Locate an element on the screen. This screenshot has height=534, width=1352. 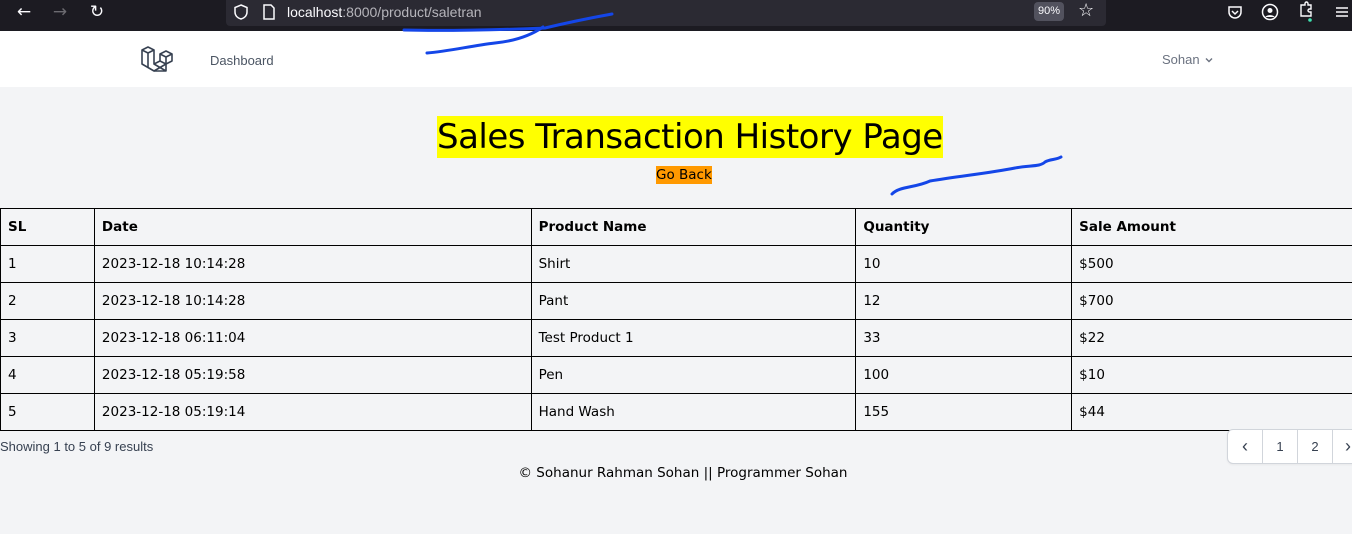
user-name: Sohan is located at coordinates (1181, 59).